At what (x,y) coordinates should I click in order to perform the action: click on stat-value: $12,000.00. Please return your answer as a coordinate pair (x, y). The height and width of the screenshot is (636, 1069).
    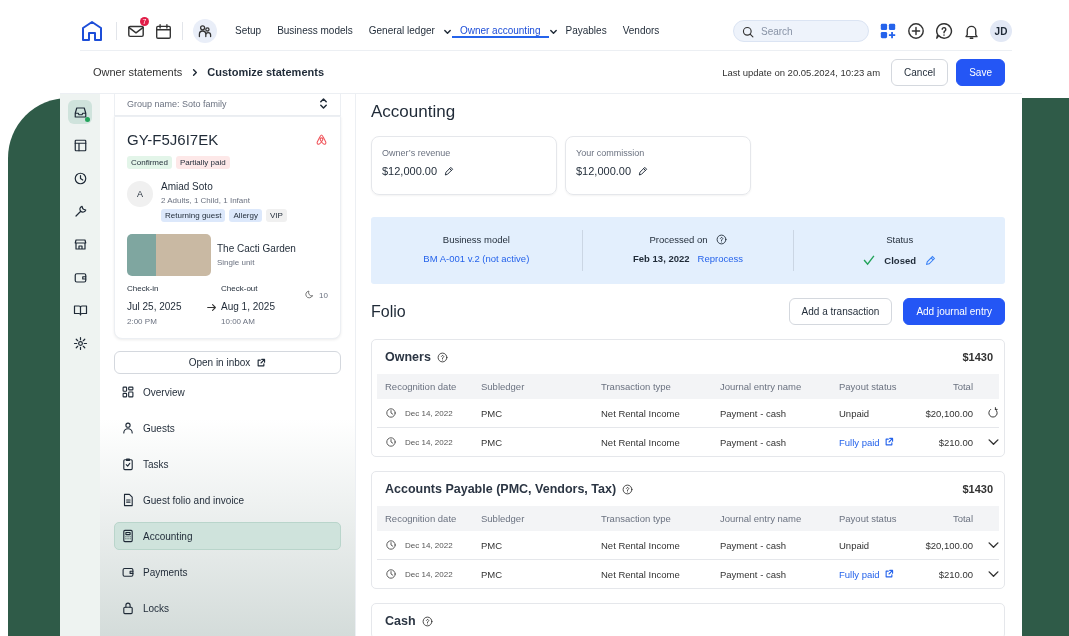
    Looking at the image, I should click on (410, 171).